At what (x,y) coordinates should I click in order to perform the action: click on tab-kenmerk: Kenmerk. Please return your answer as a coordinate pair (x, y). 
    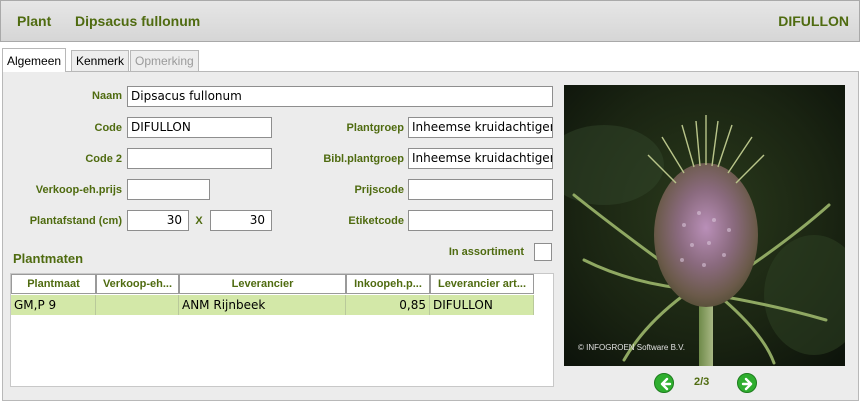
    Looking at the image, I should click on (100, 60).